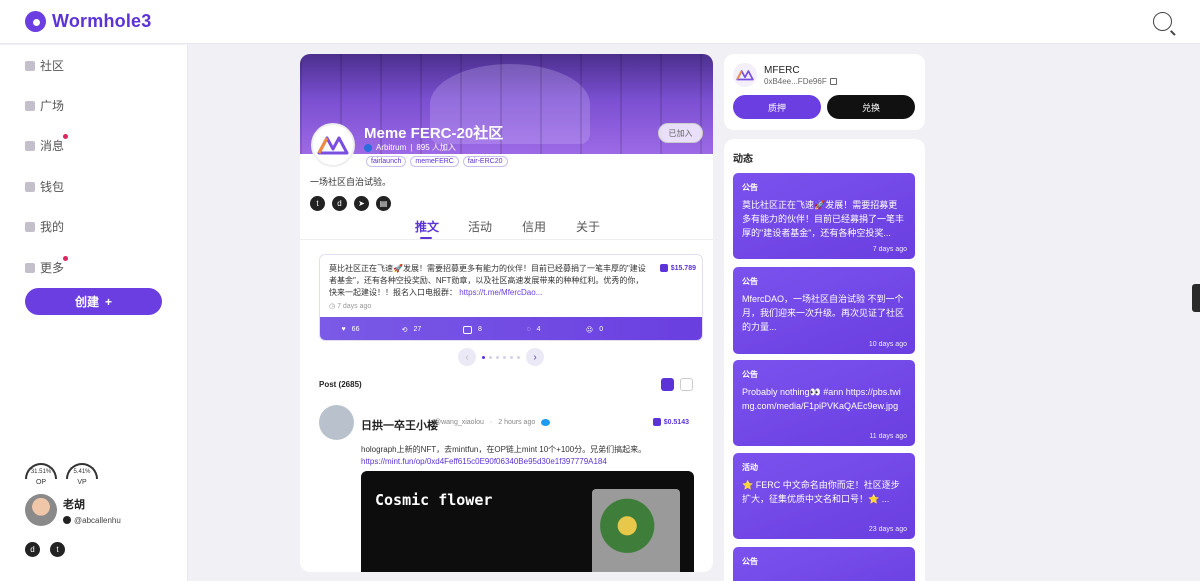 Image resolution: width=1200 pixels, height=581 pixels. Describe the element at coordinates (361, 203) in the screenshot. I see `telegram-icon: ➤` at that location.